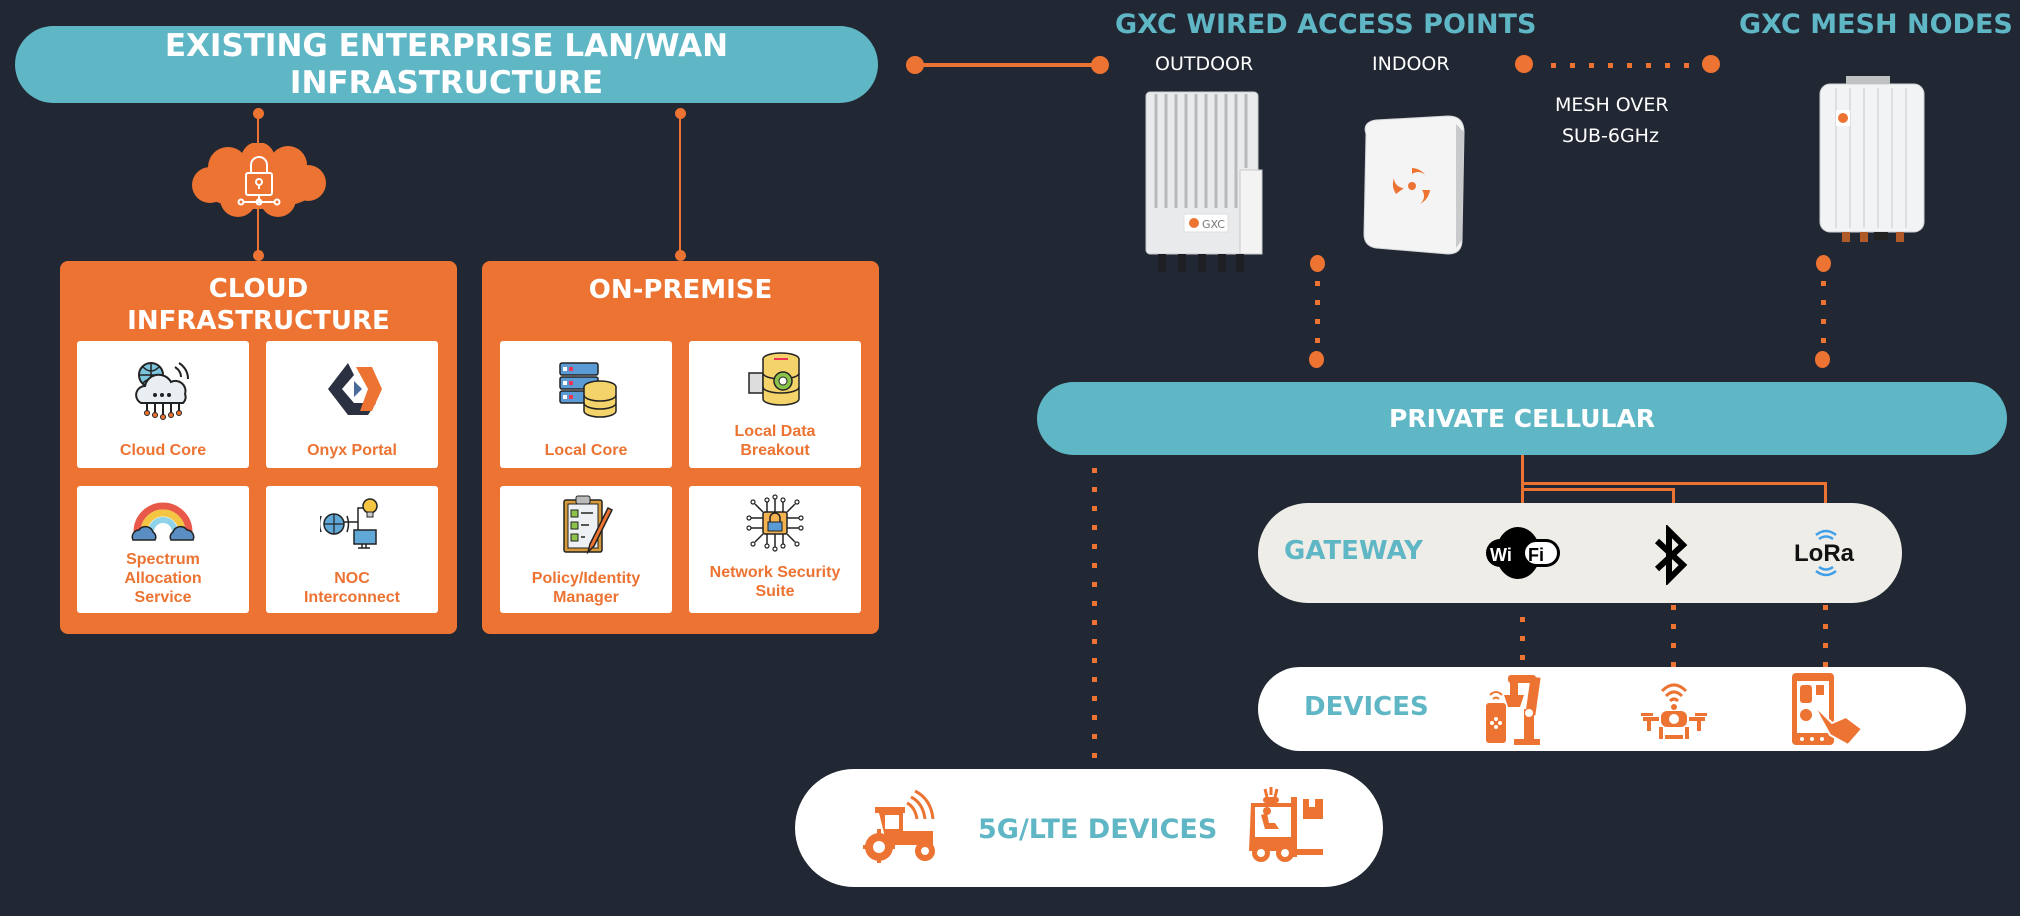  I want to click on tablet-touch-icon, so click(1827, 709).